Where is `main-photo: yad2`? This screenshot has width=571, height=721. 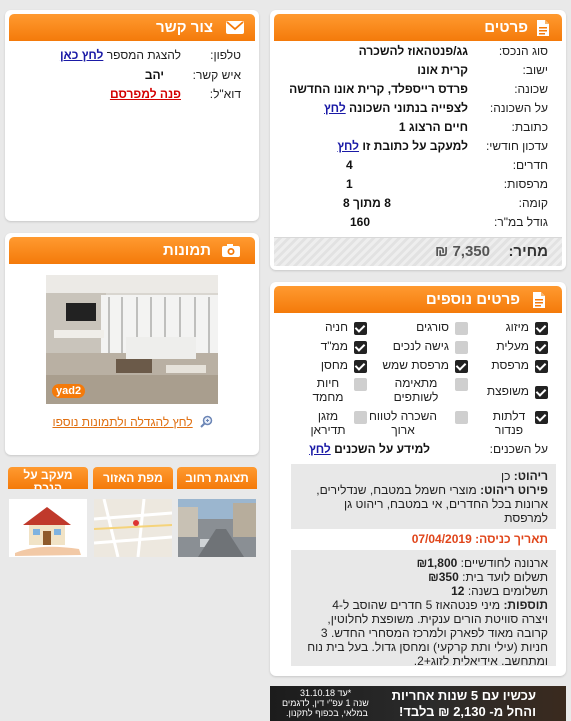 main-photo: yad2 is located at coordinates (132, 339).